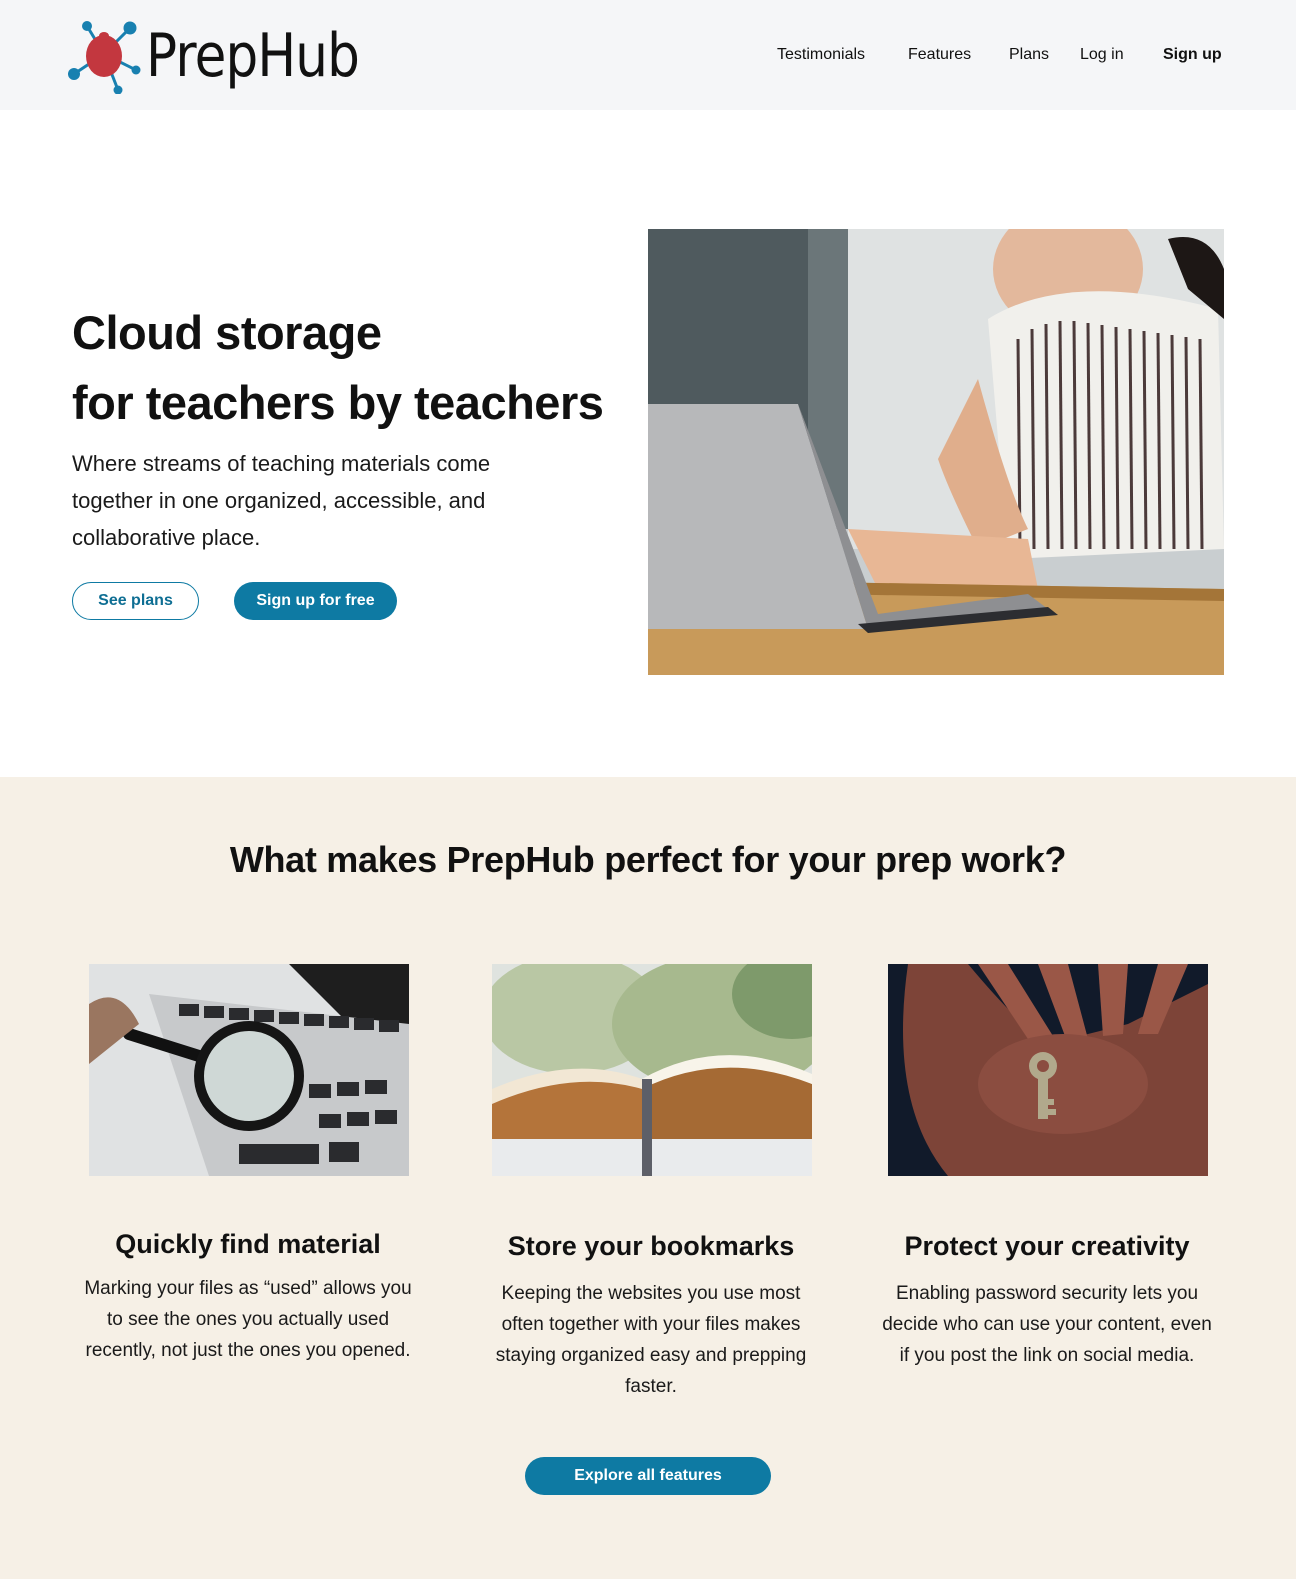  Describe the element at coordinates (1029, 57) in the screenshot. I see `nav-plans: Plans` at that location.